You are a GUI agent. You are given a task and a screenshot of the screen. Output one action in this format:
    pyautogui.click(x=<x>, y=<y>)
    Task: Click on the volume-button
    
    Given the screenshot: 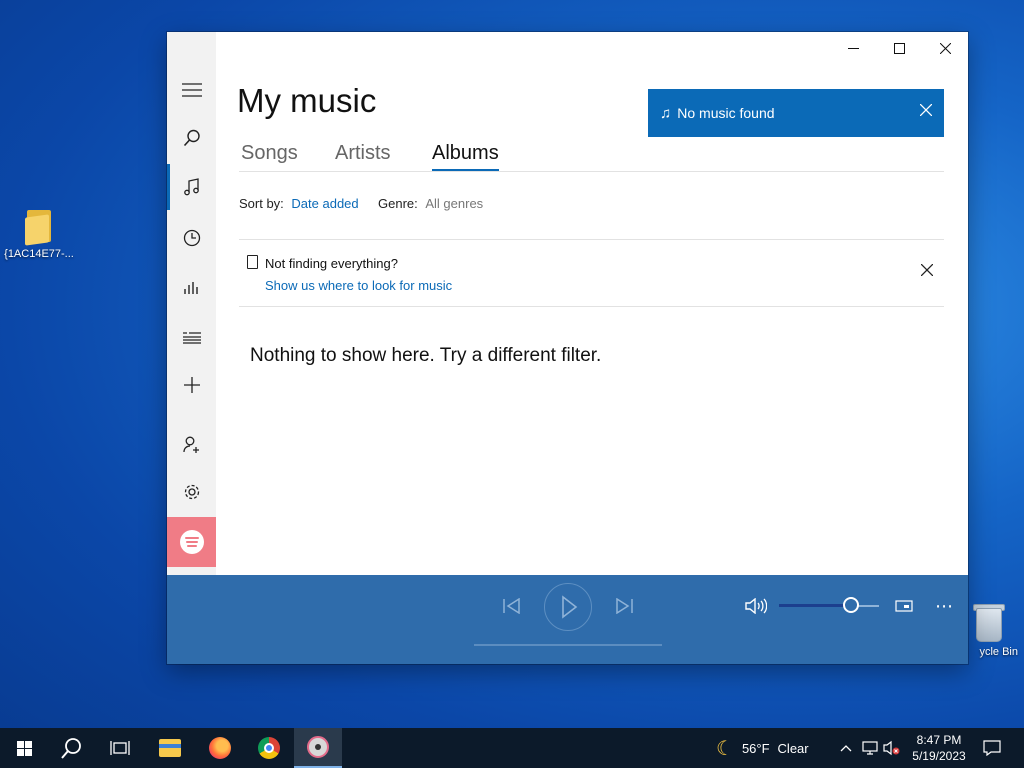 What is the action you would take?
    pyautogui.click(x=756, y=606)
    